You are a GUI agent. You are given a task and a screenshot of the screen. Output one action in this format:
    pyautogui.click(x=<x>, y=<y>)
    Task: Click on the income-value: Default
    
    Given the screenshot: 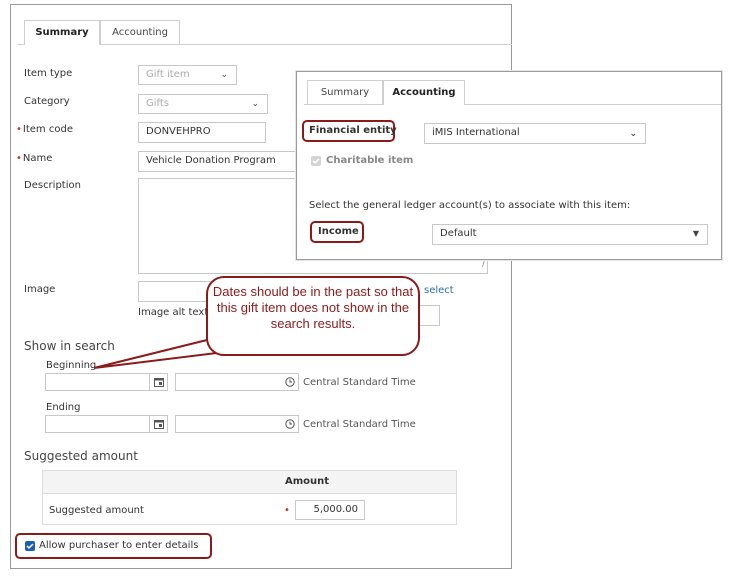 What is the action you would take?
    pyautogui.click(x=458, y=233)
    